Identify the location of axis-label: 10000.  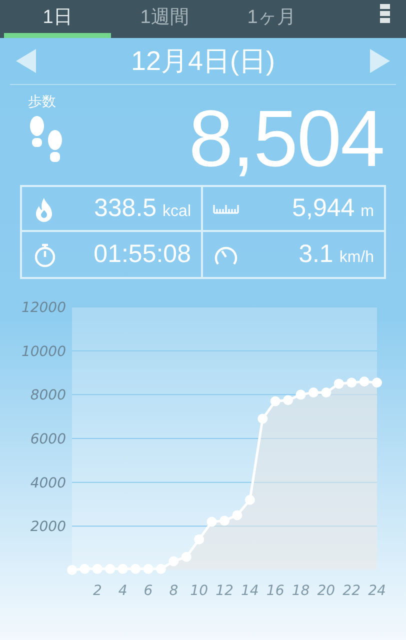
(43, 352).